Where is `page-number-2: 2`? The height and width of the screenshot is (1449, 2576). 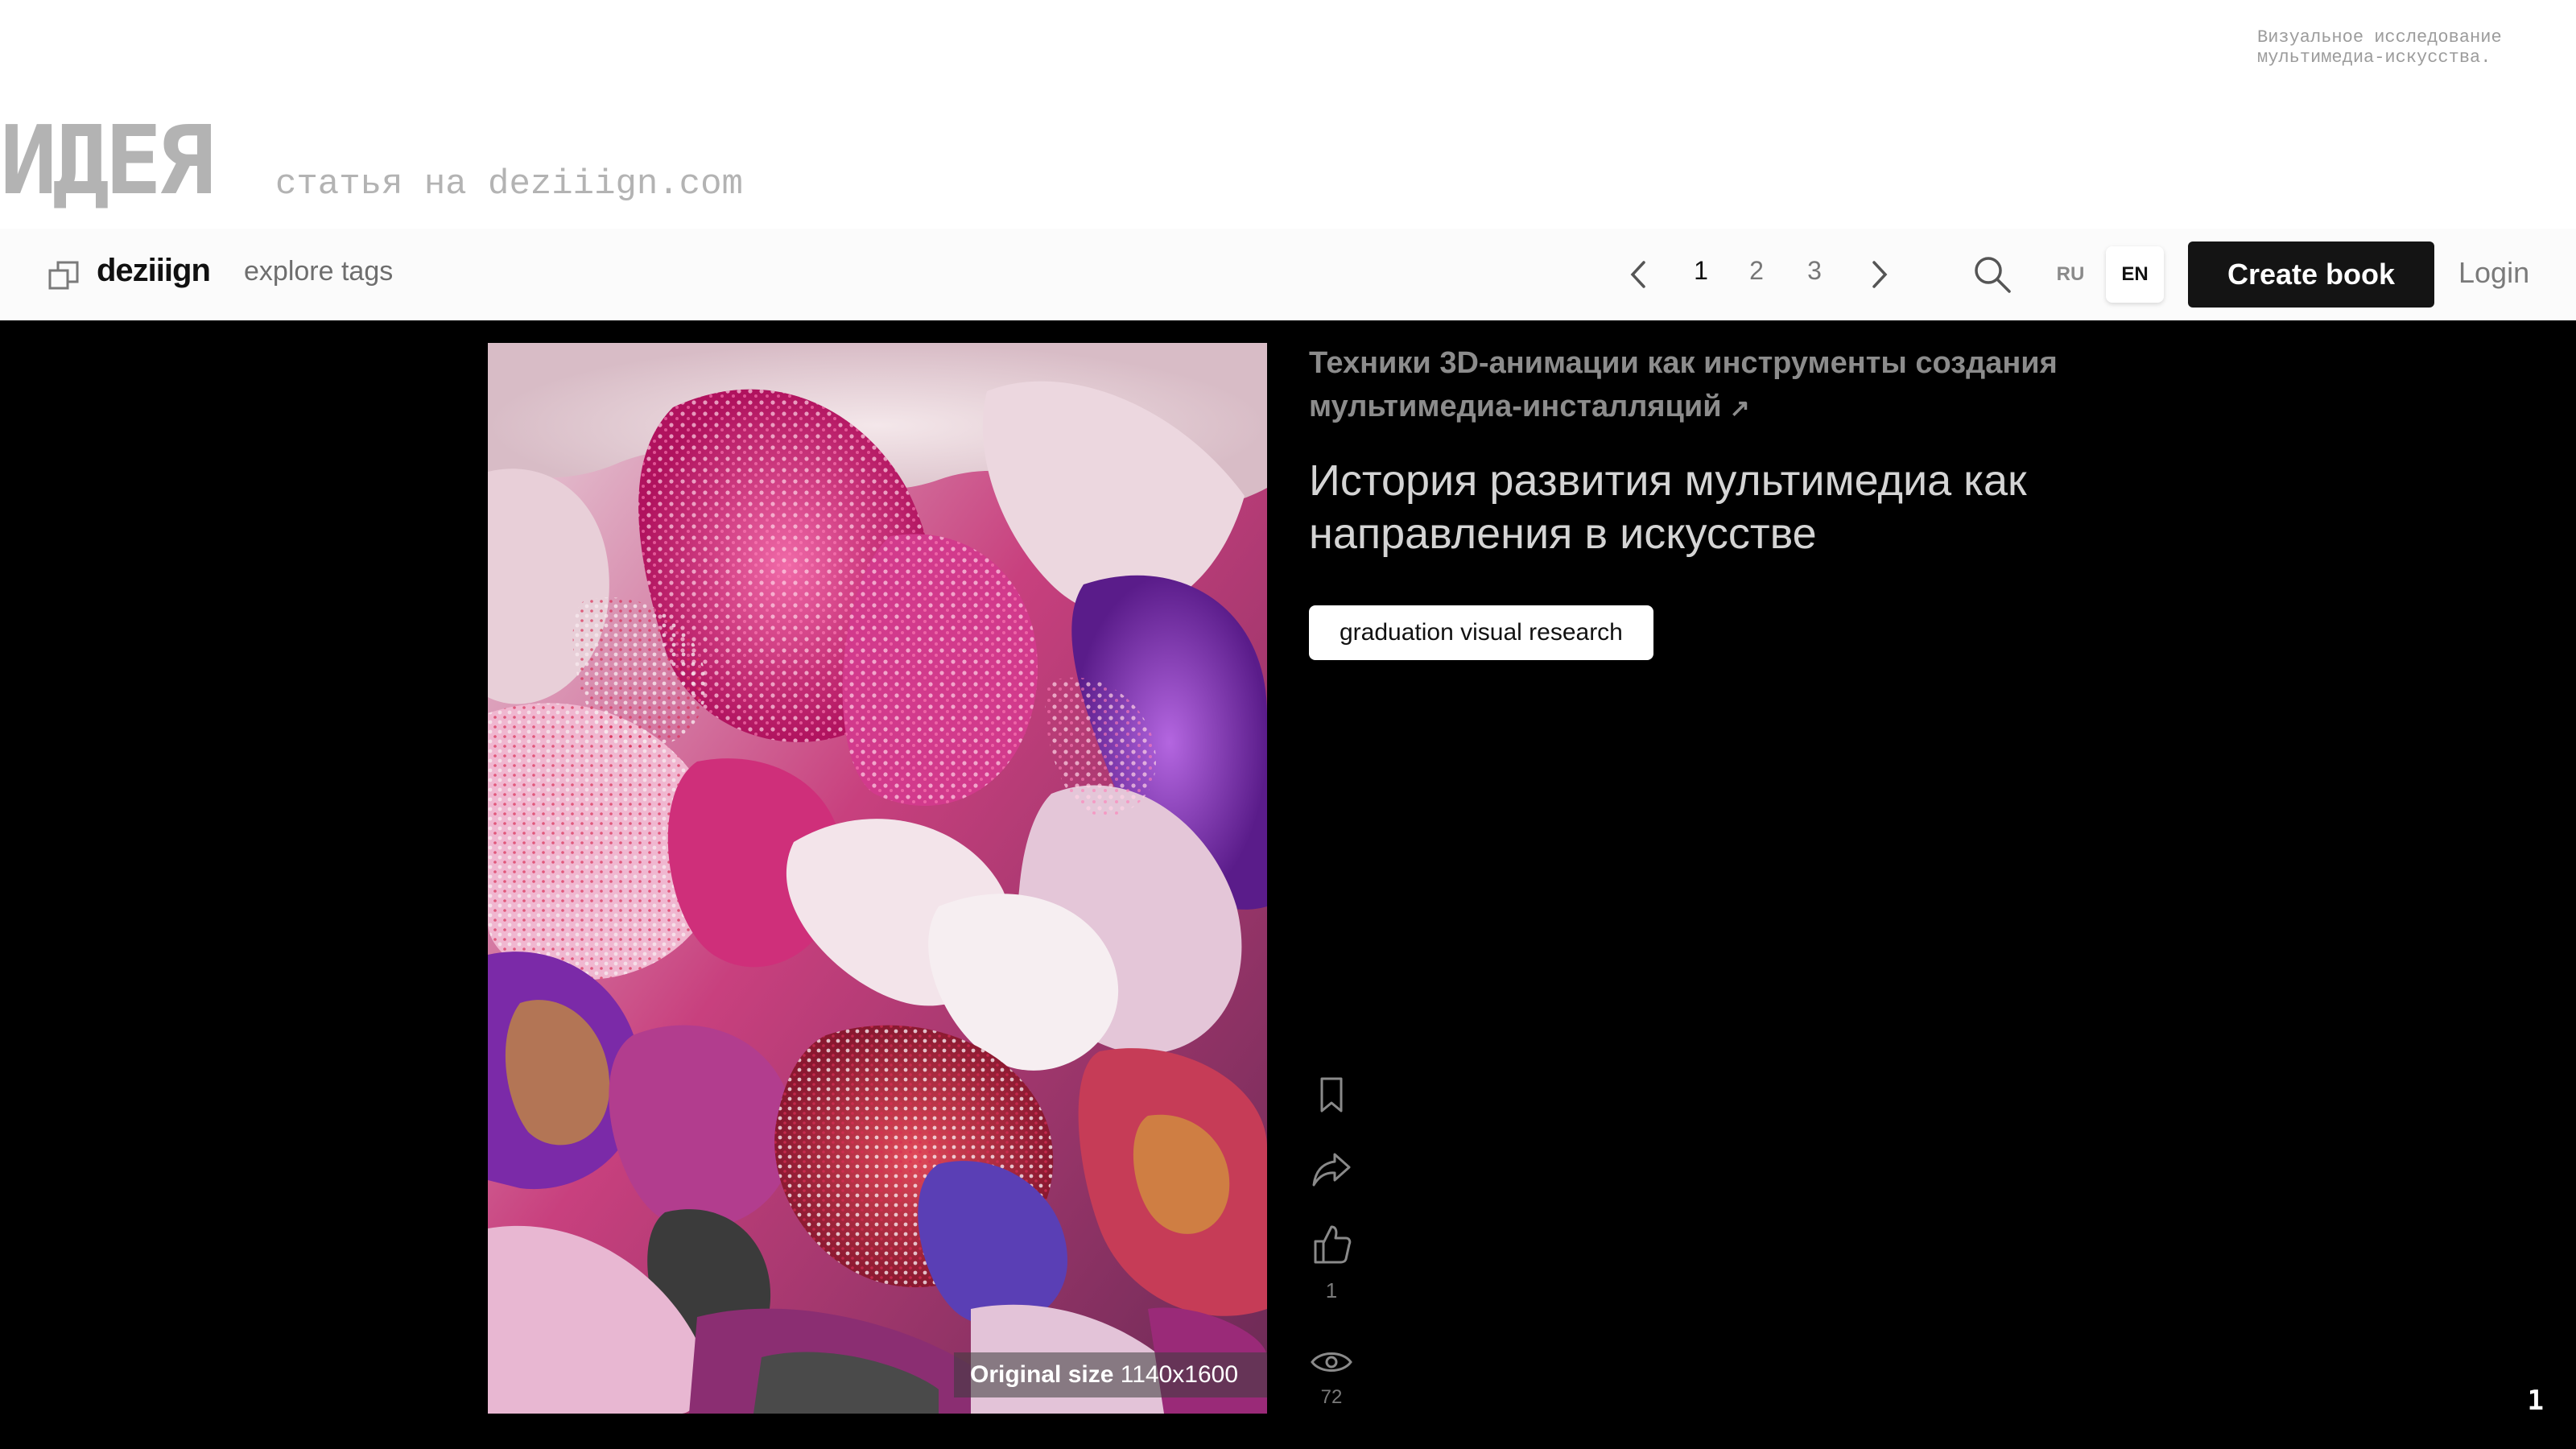 page-number-2: 2 is located at coordinates (1756, 271).